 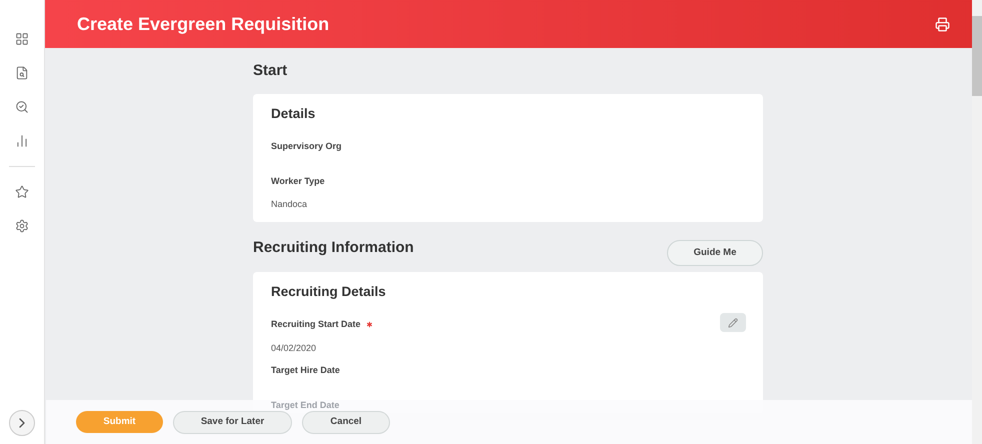 What do you see at coordinates (232, 422) in the screenshot?
I see `footer-button: Save for Later` at bounding box center [232, 422].